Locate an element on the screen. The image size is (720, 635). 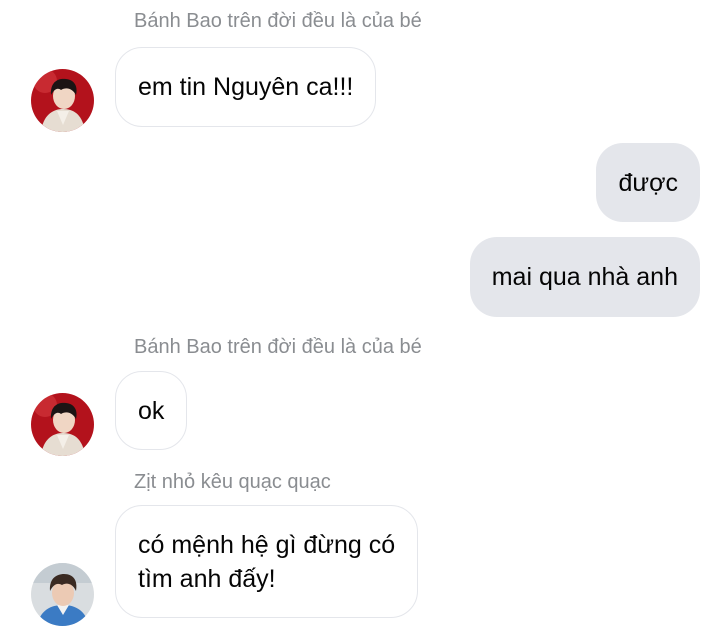
message-text: được is located at coordinates (648, 182).